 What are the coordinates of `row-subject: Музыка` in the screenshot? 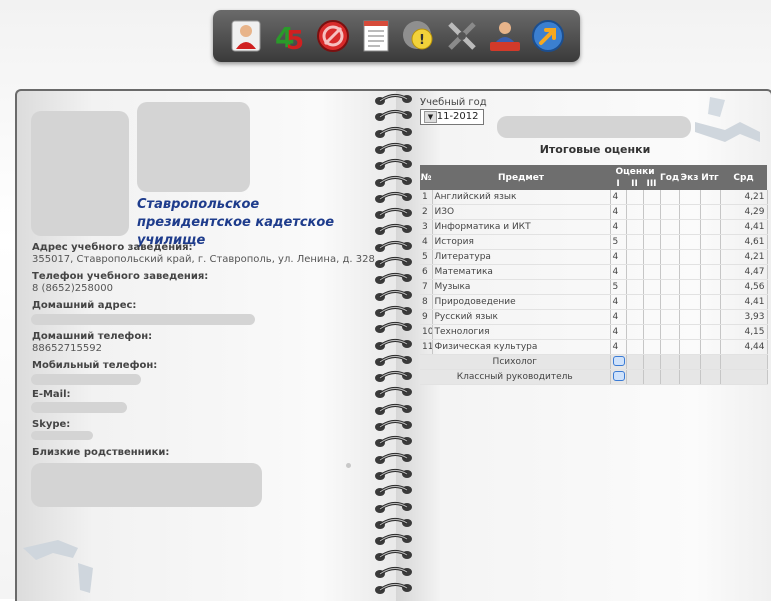 It's located at (521, 287).